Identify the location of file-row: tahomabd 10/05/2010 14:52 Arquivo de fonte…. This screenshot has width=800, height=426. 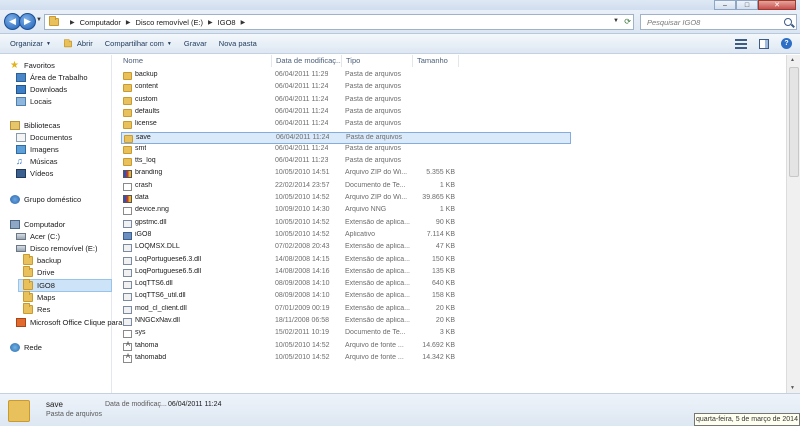
(346, 359).